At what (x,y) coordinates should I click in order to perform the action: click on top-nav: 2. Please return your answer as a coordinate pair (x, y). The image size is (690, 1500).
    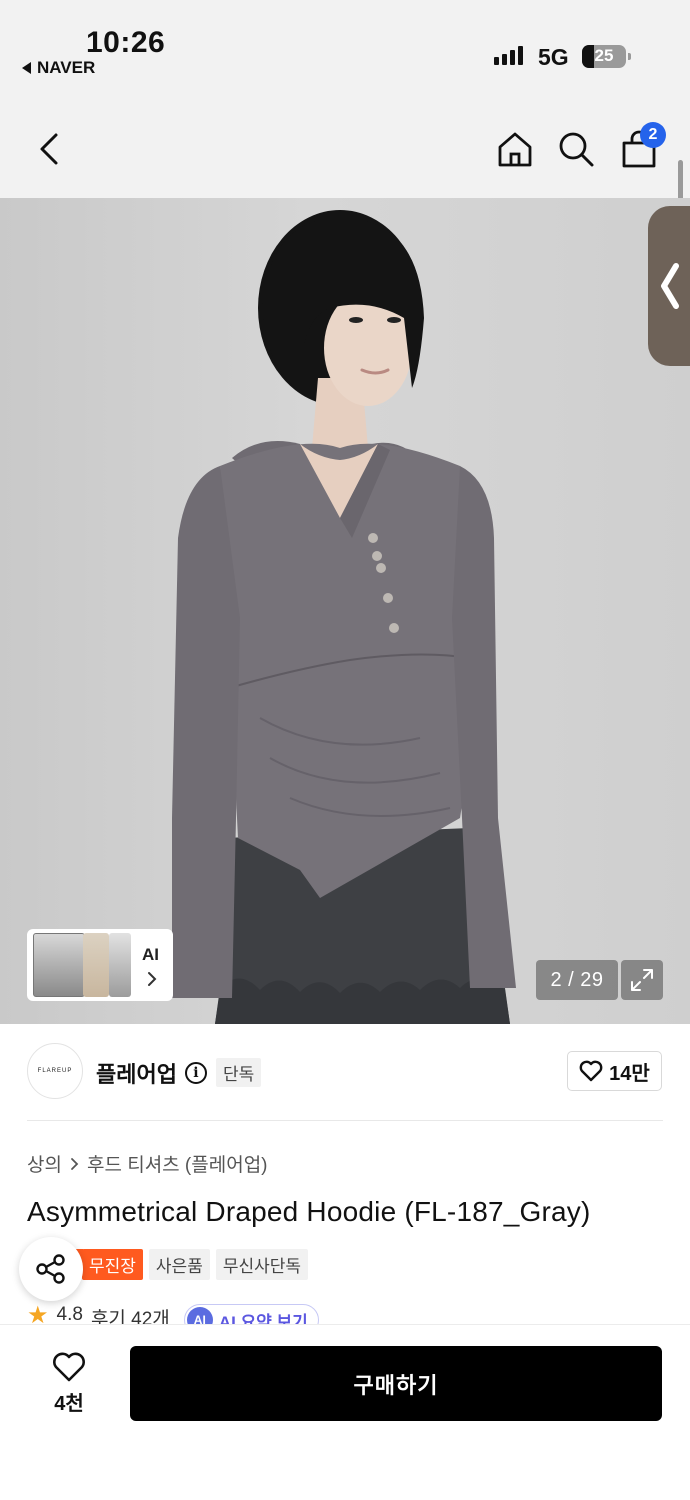
    Looking at the image, I should click on (345, 148).